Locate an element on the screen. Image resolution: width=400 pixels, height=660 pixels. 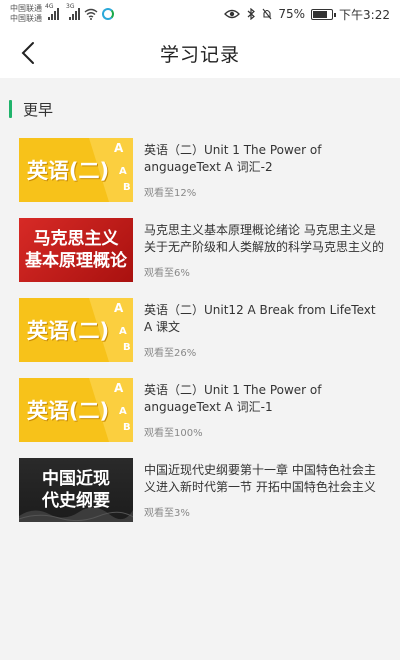
thumbnail-line-1: 马克思主义 is located at coordinates (76, 239).